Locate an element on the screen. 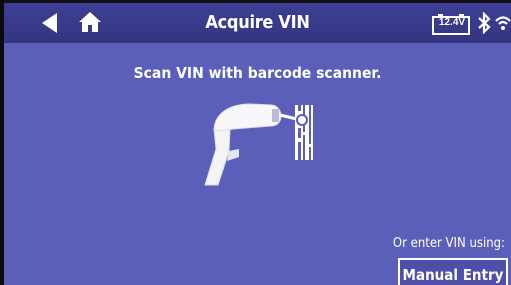 Image resolution: width=511 pixels, height=285 pixels. scan-instruction: Scan VIN with barcode scanner. is located at coordinates (257, 73).